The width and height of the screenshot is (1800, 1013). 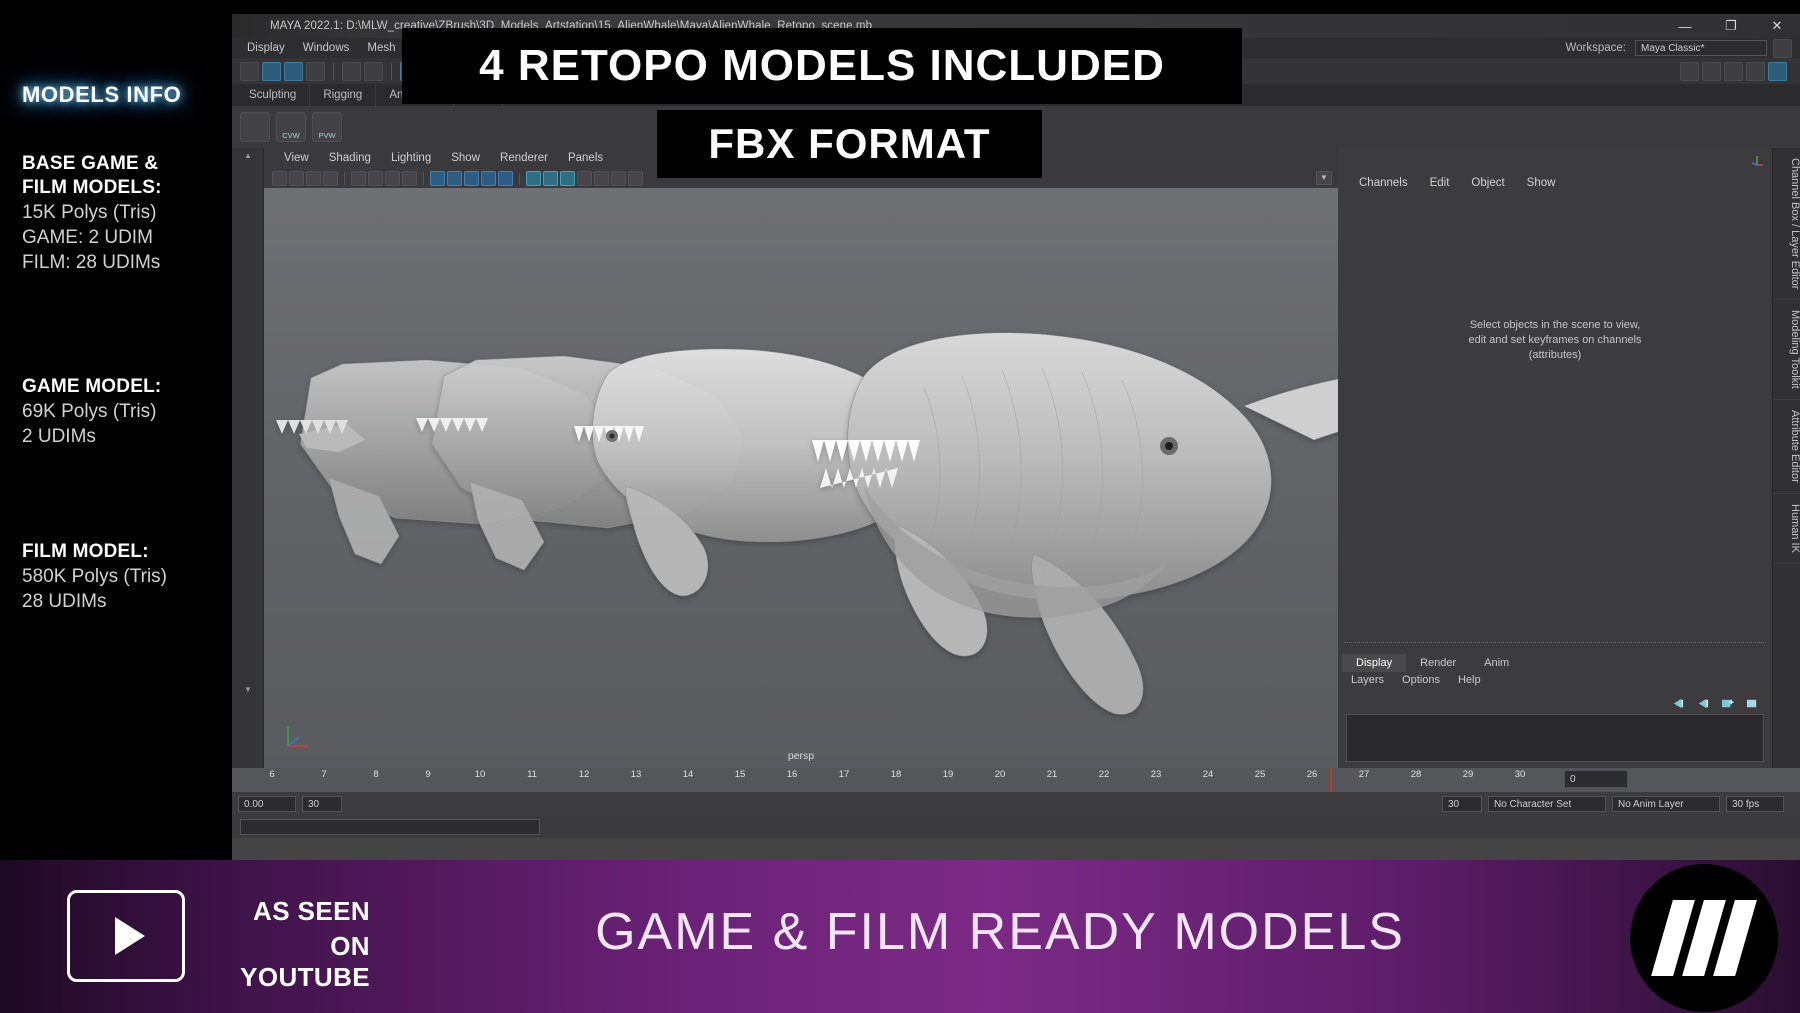 I want to click on close-button: ✕, so click(x=1777, y=26).